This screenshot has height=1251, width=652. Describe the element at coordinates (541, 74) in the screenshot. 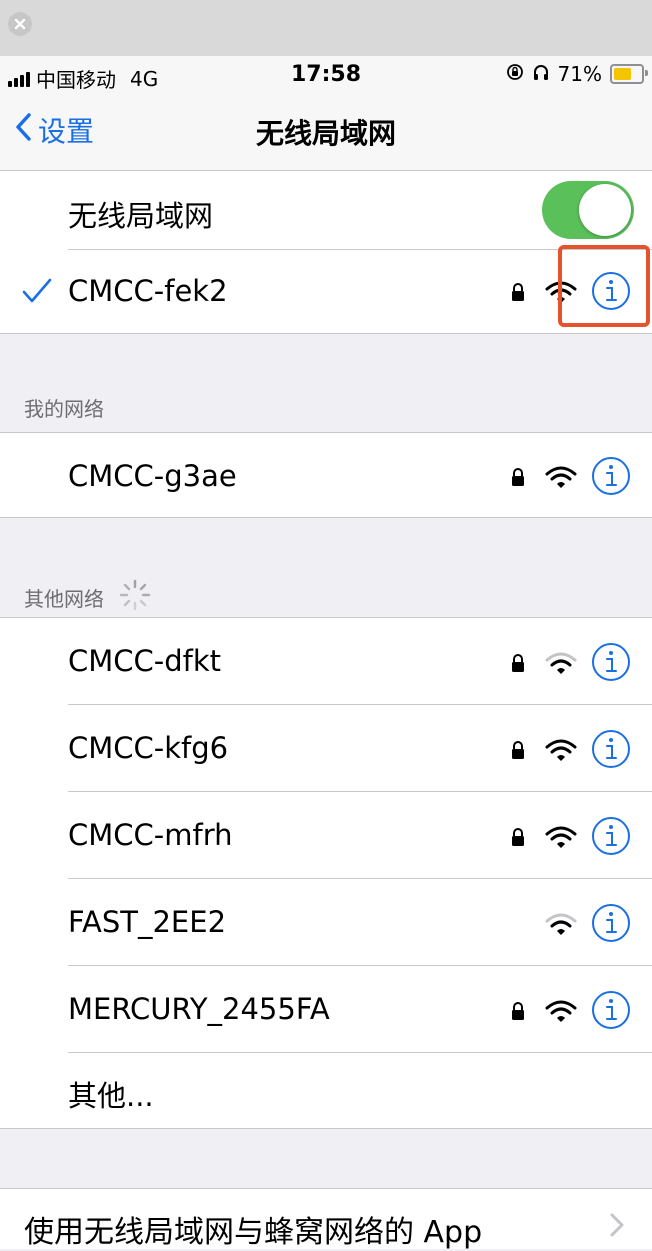

I see `headphones-icon` at that location.